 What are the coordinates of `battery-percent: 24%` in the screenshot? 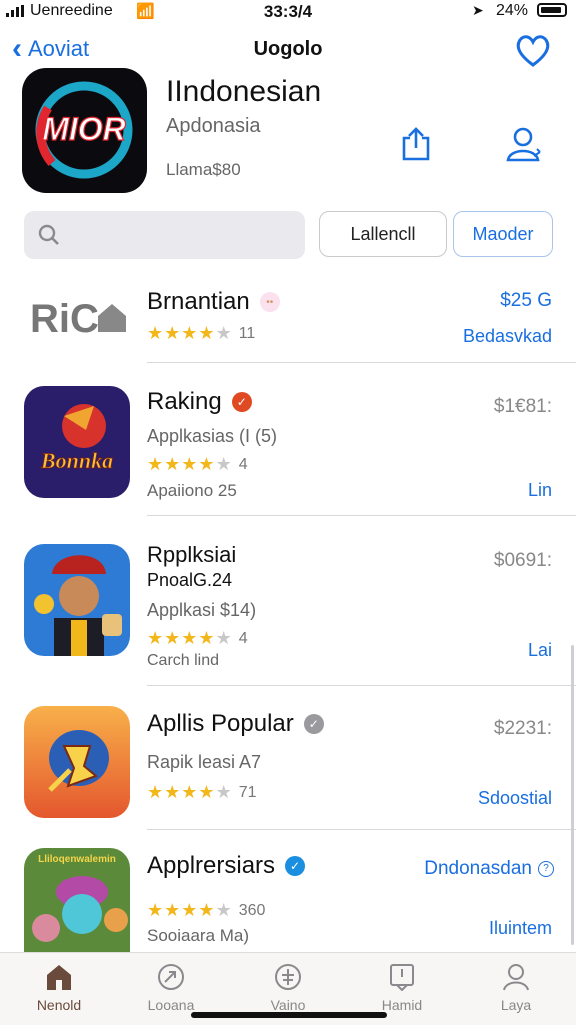 It's located at (512, 10).